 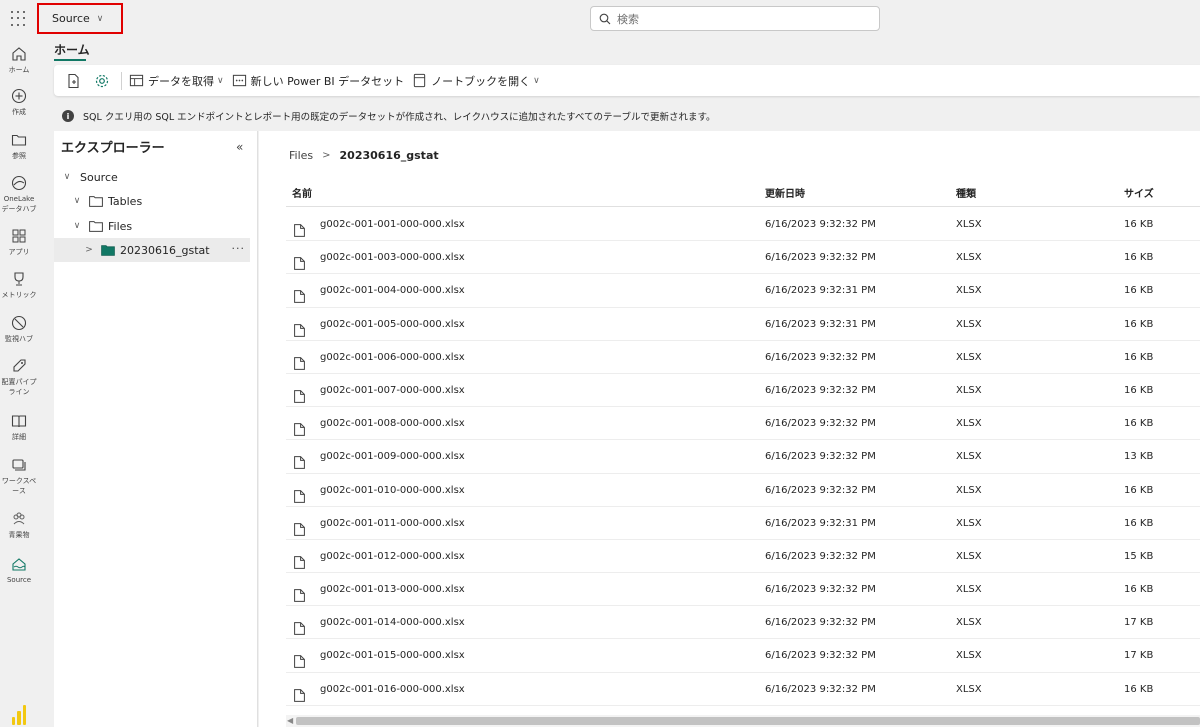 What do you see at coordinates (392, 290) in the screenshot?
I see `file-name: g002c-001-004-000-000.xlsx` at bounding box center [392, 290].